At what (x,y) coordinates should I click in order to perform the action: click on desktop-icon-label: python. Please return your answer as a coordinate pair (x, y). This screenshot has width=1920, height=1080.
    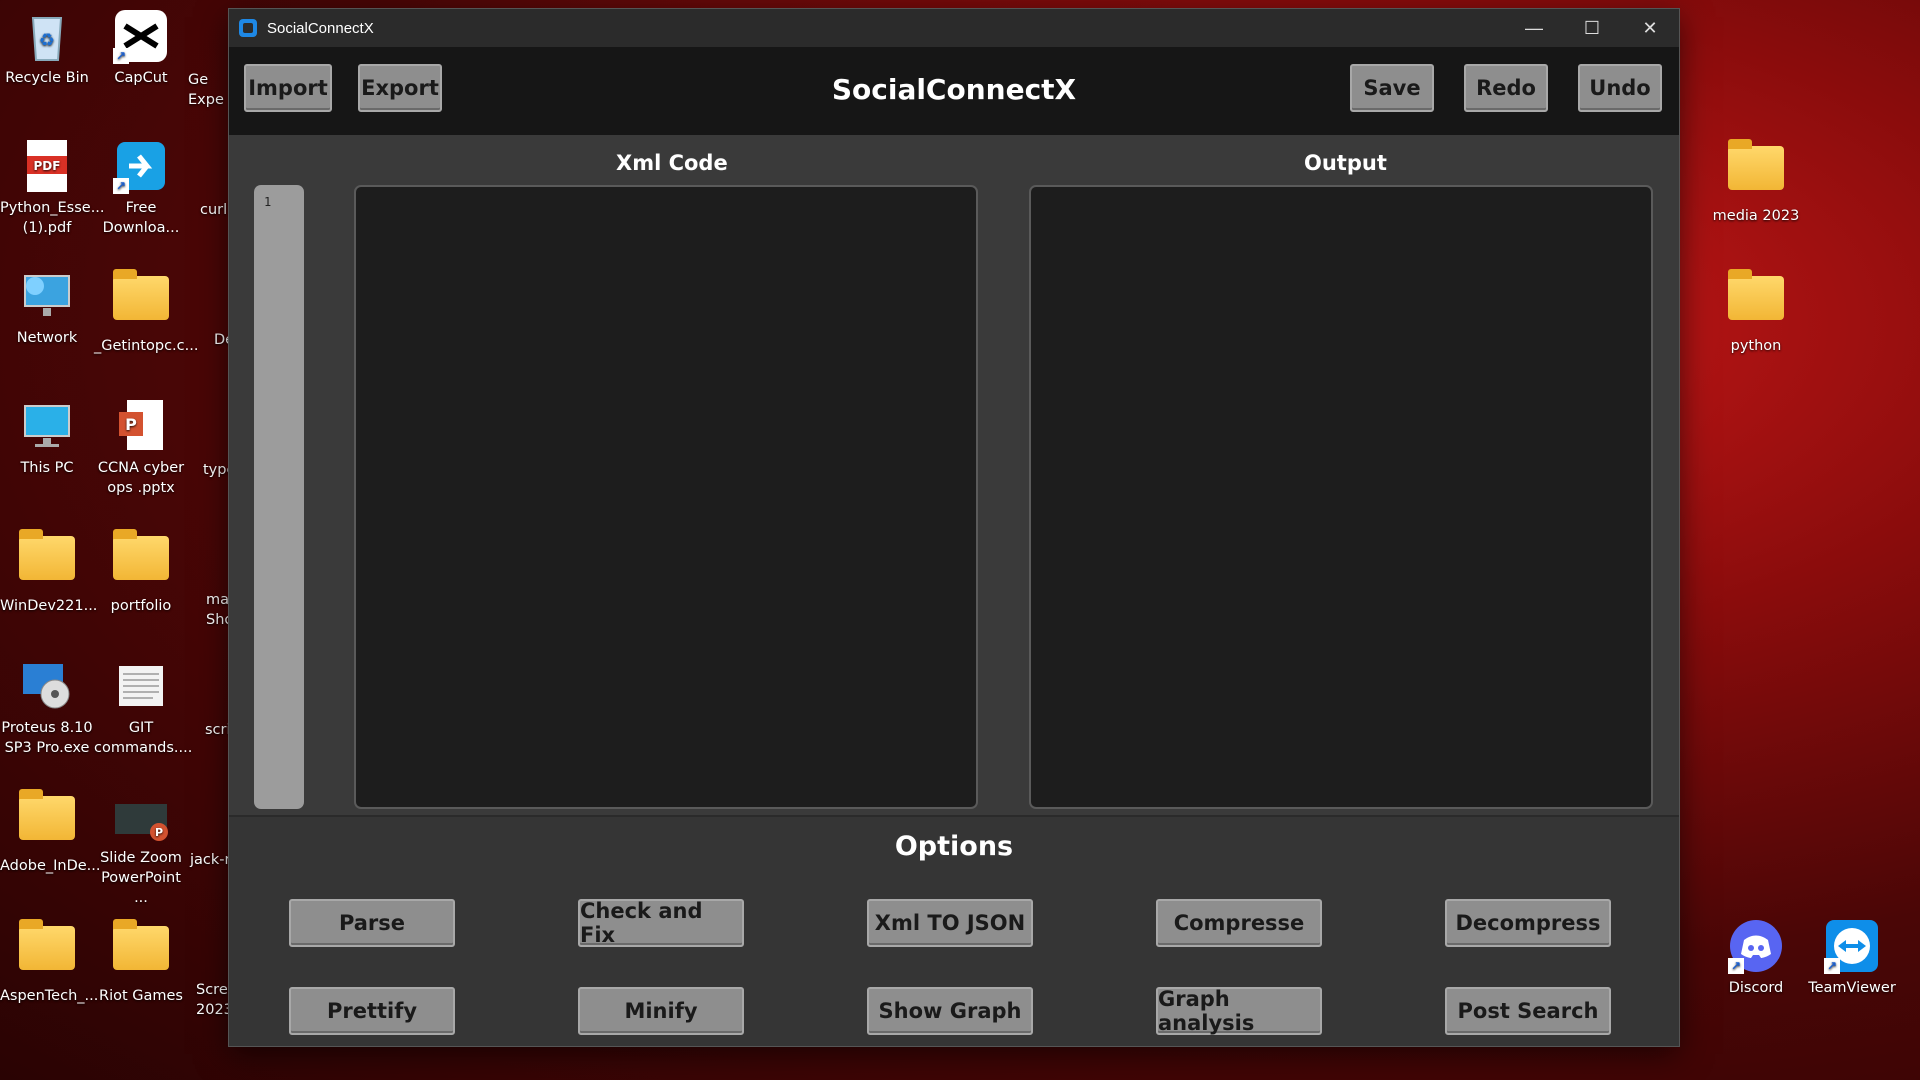
    Looking at the image, I should click on (1756, 346).